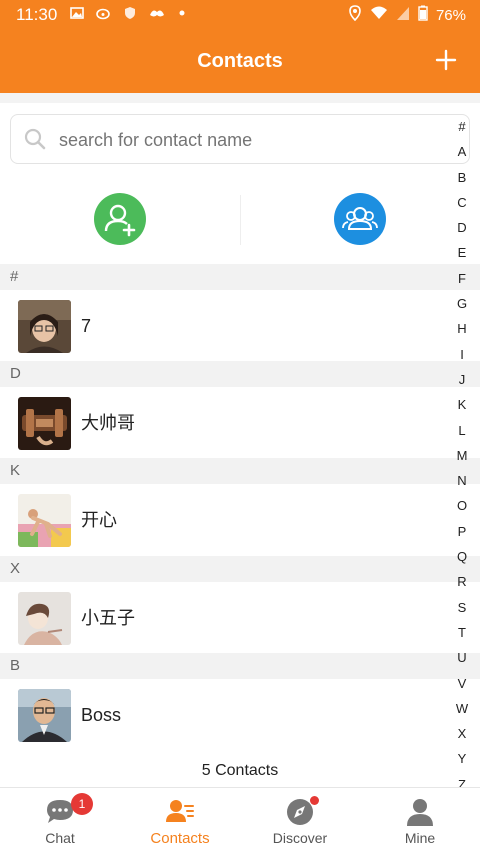  Describe the element at coordinates (462, 581) in the screenshot. I see `index-letter: R` at that location.